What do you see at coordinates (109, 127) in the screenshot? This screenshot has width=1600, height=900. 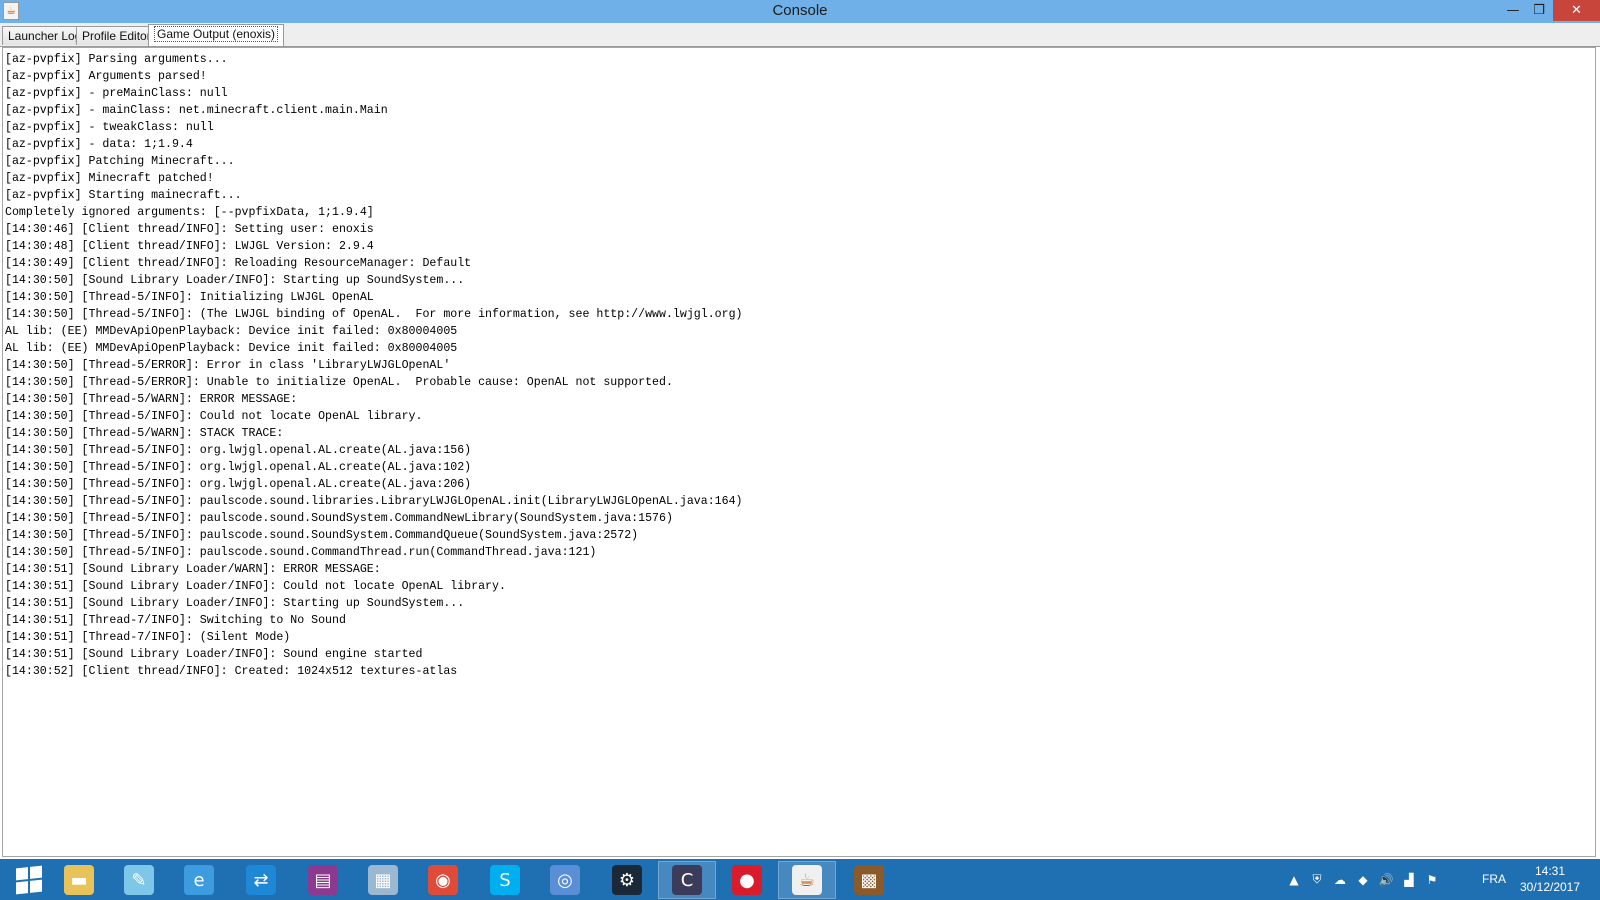 I see `console-line: [az-pvpfix] - tweakClass: null` at bounding box center [109, 127].